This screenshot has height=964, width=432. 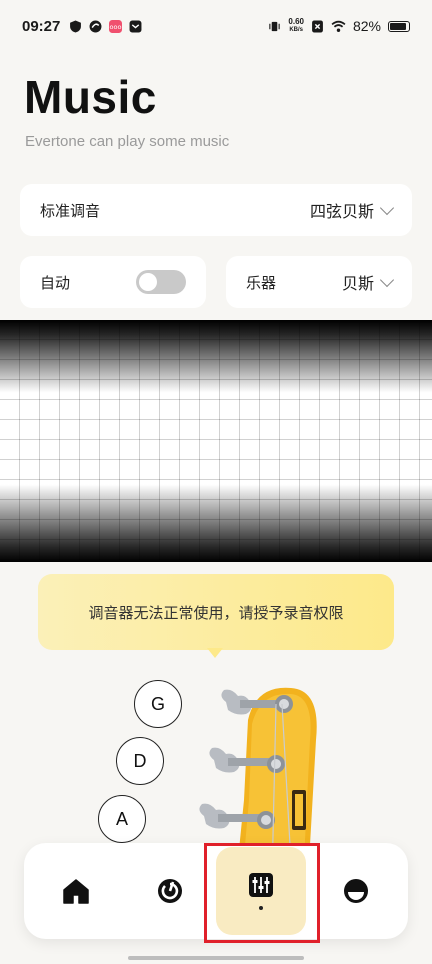 What do you see at coordinates (127, 141) in the screenshot?
I see `page-subtitle: Evertone can play some music` at bounding box center [127, 141].